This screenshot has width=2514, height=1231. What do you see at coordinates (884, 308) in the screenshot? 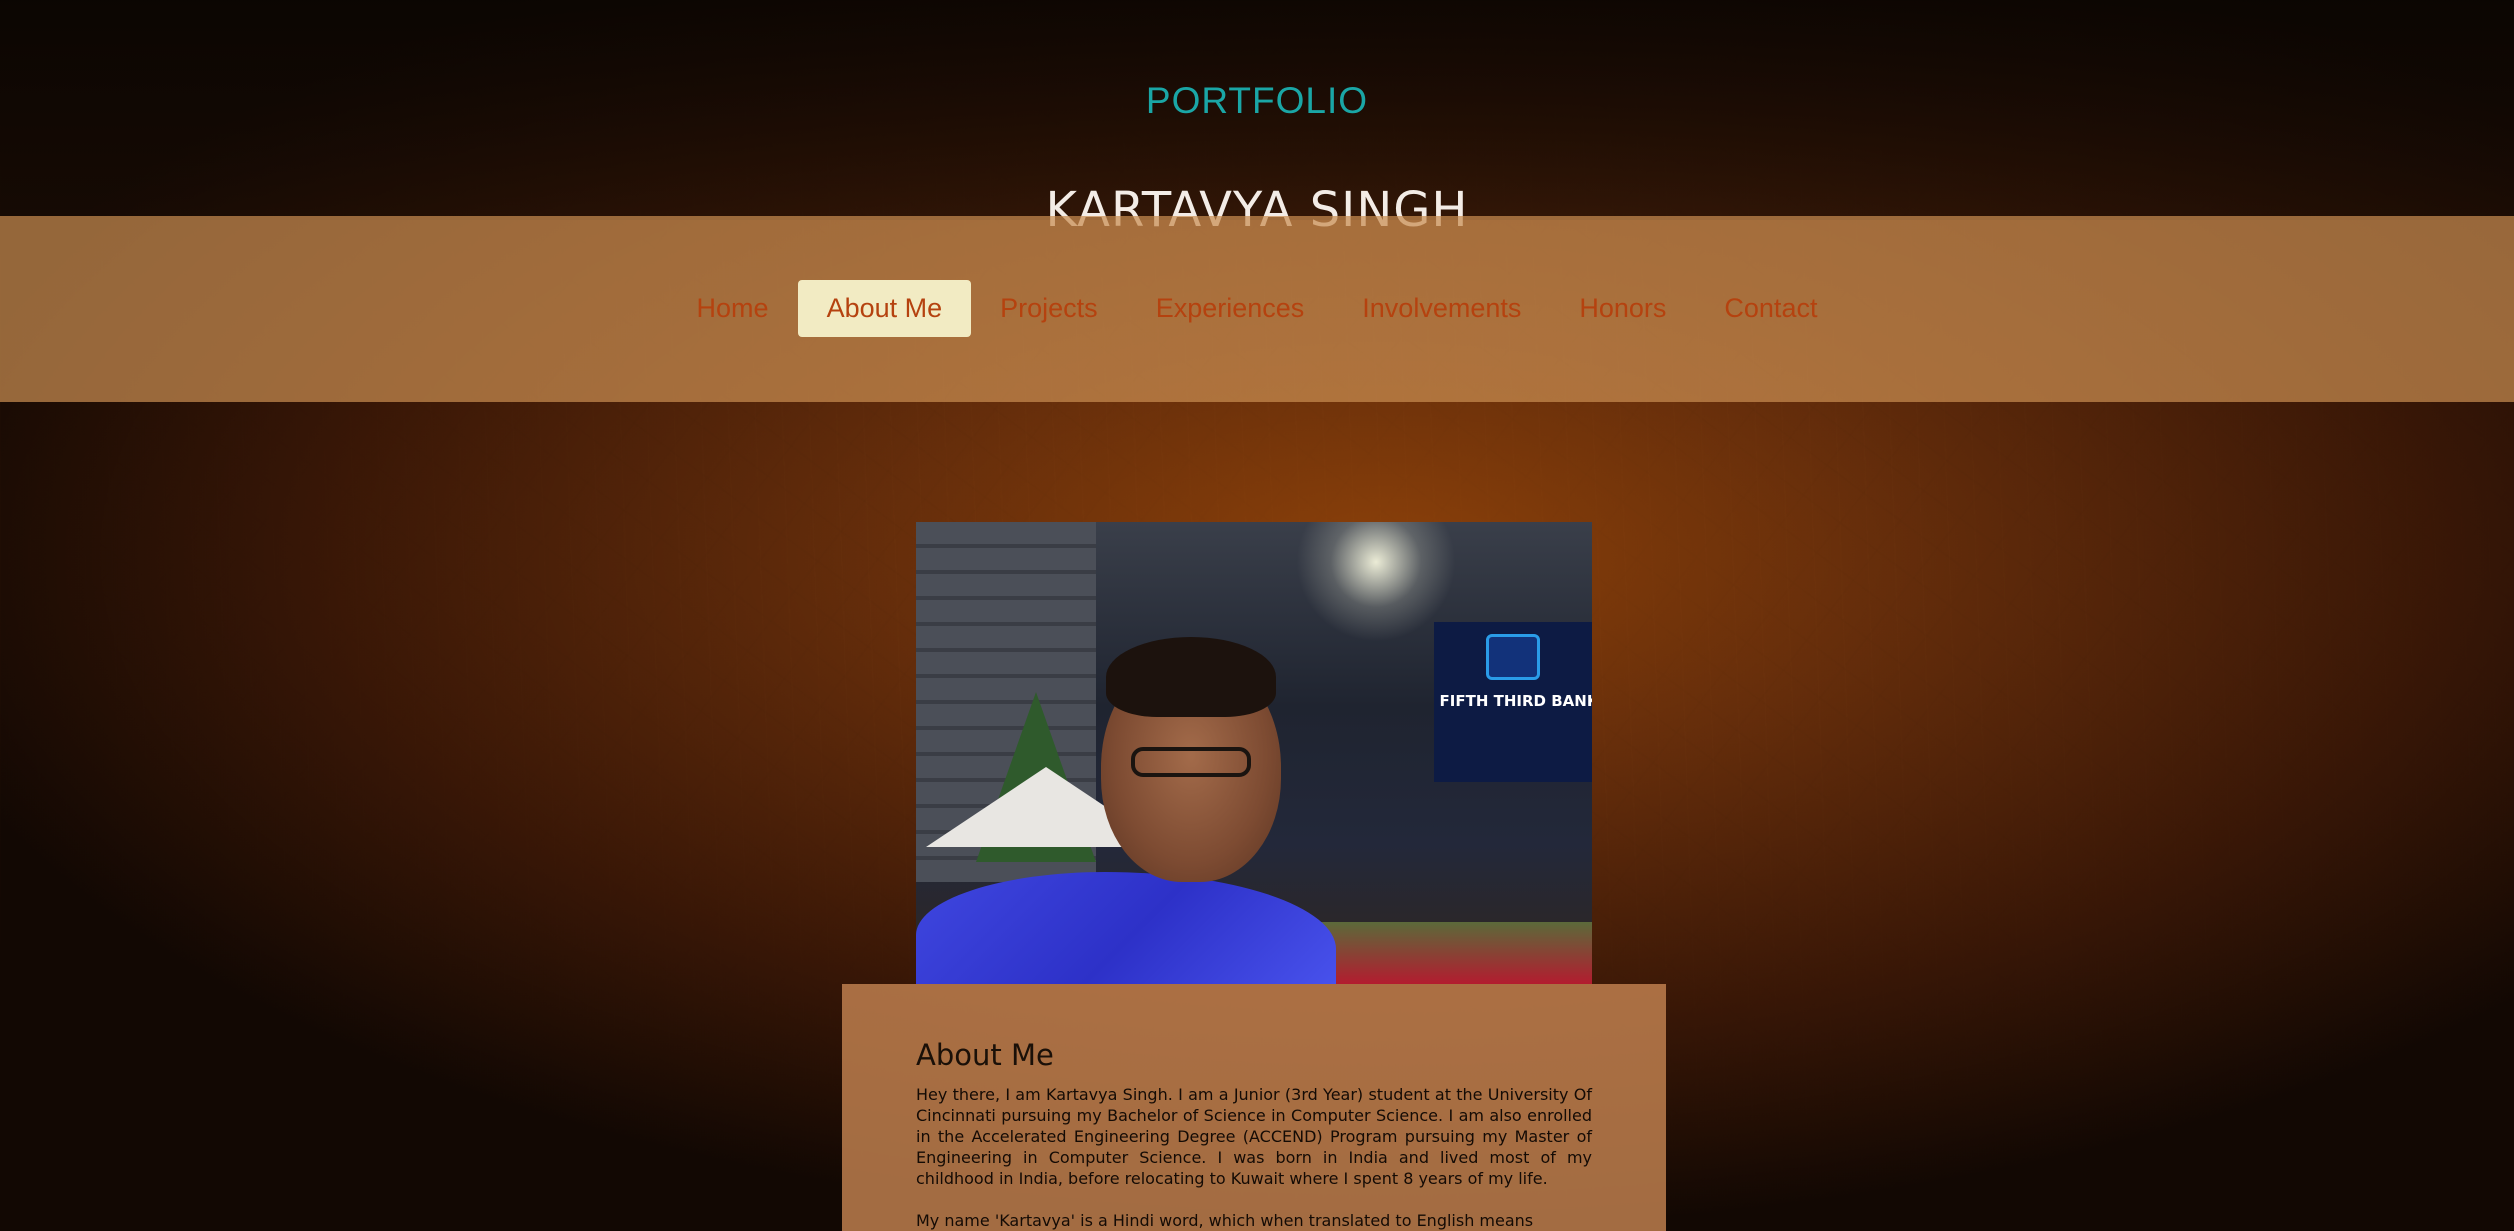
I see `nav-item-about-me: About Me` at bounding box center [884, 308].